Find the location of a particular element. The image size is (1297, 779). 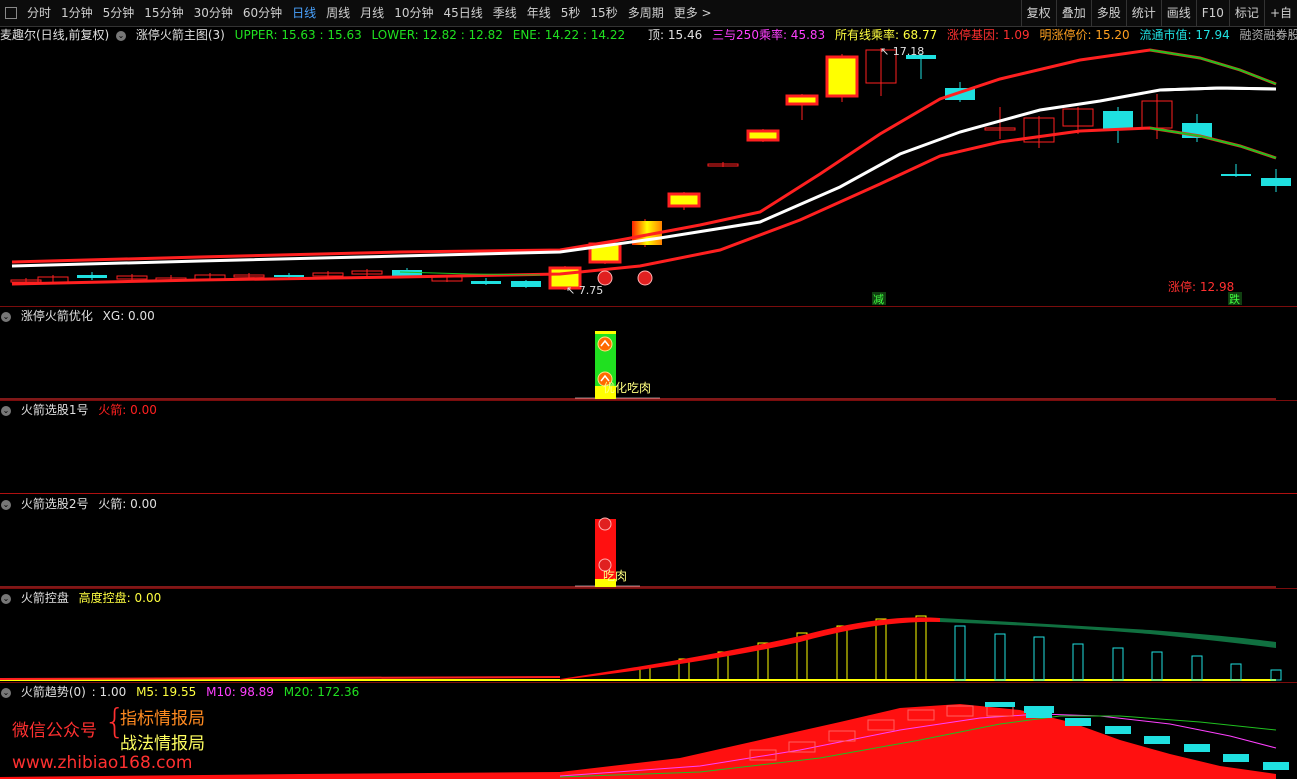

p5-m20: M20: 172.36 is located at coordinates (321, 692).